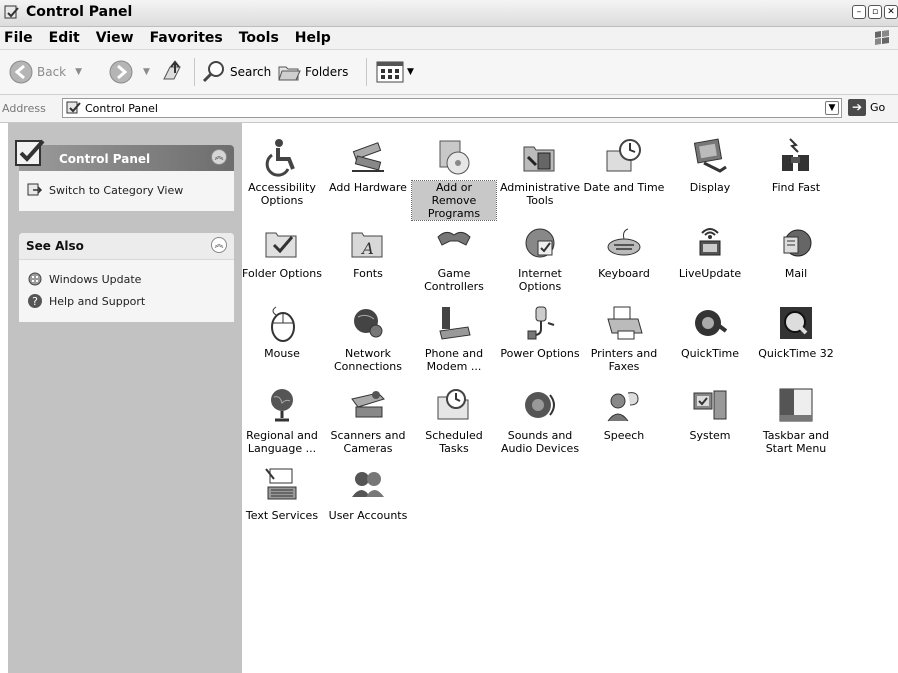  What do you see at coordinates (126, 246) in the screenshot?
I see `see-also-header: See Also ︽` at bounding box center [126, 246].